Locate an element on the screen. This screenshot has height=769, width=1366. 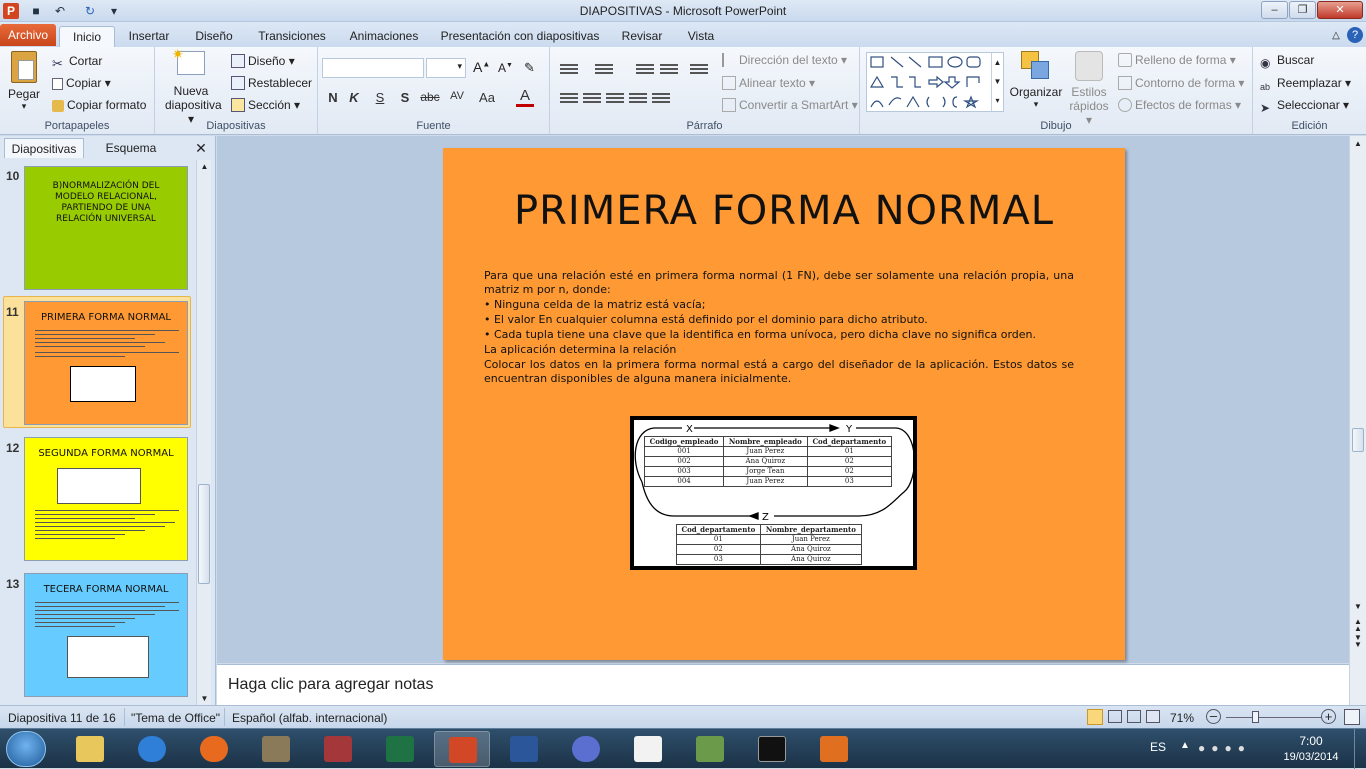
decrease-indent-icon is located at coordinates (645, 69).